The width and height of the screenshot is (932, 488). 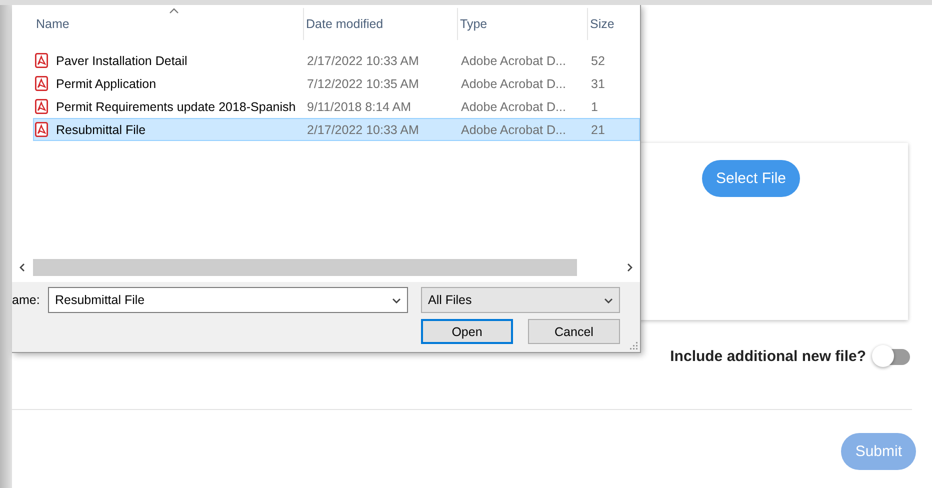 I want to click on file-row: Permit Application 7/12/2022 10:35 AM Adobe Acrobat D... 31, so click(x=336, y=83).